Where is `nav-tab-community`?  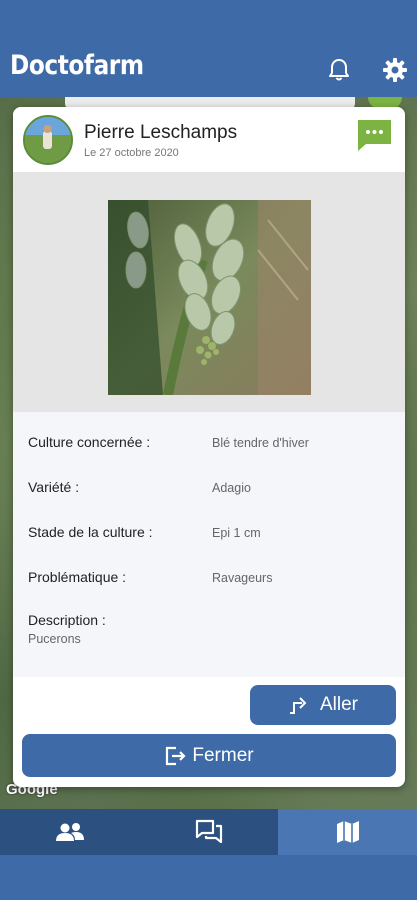
nav-tab-community is located at coordinates (69, 832).